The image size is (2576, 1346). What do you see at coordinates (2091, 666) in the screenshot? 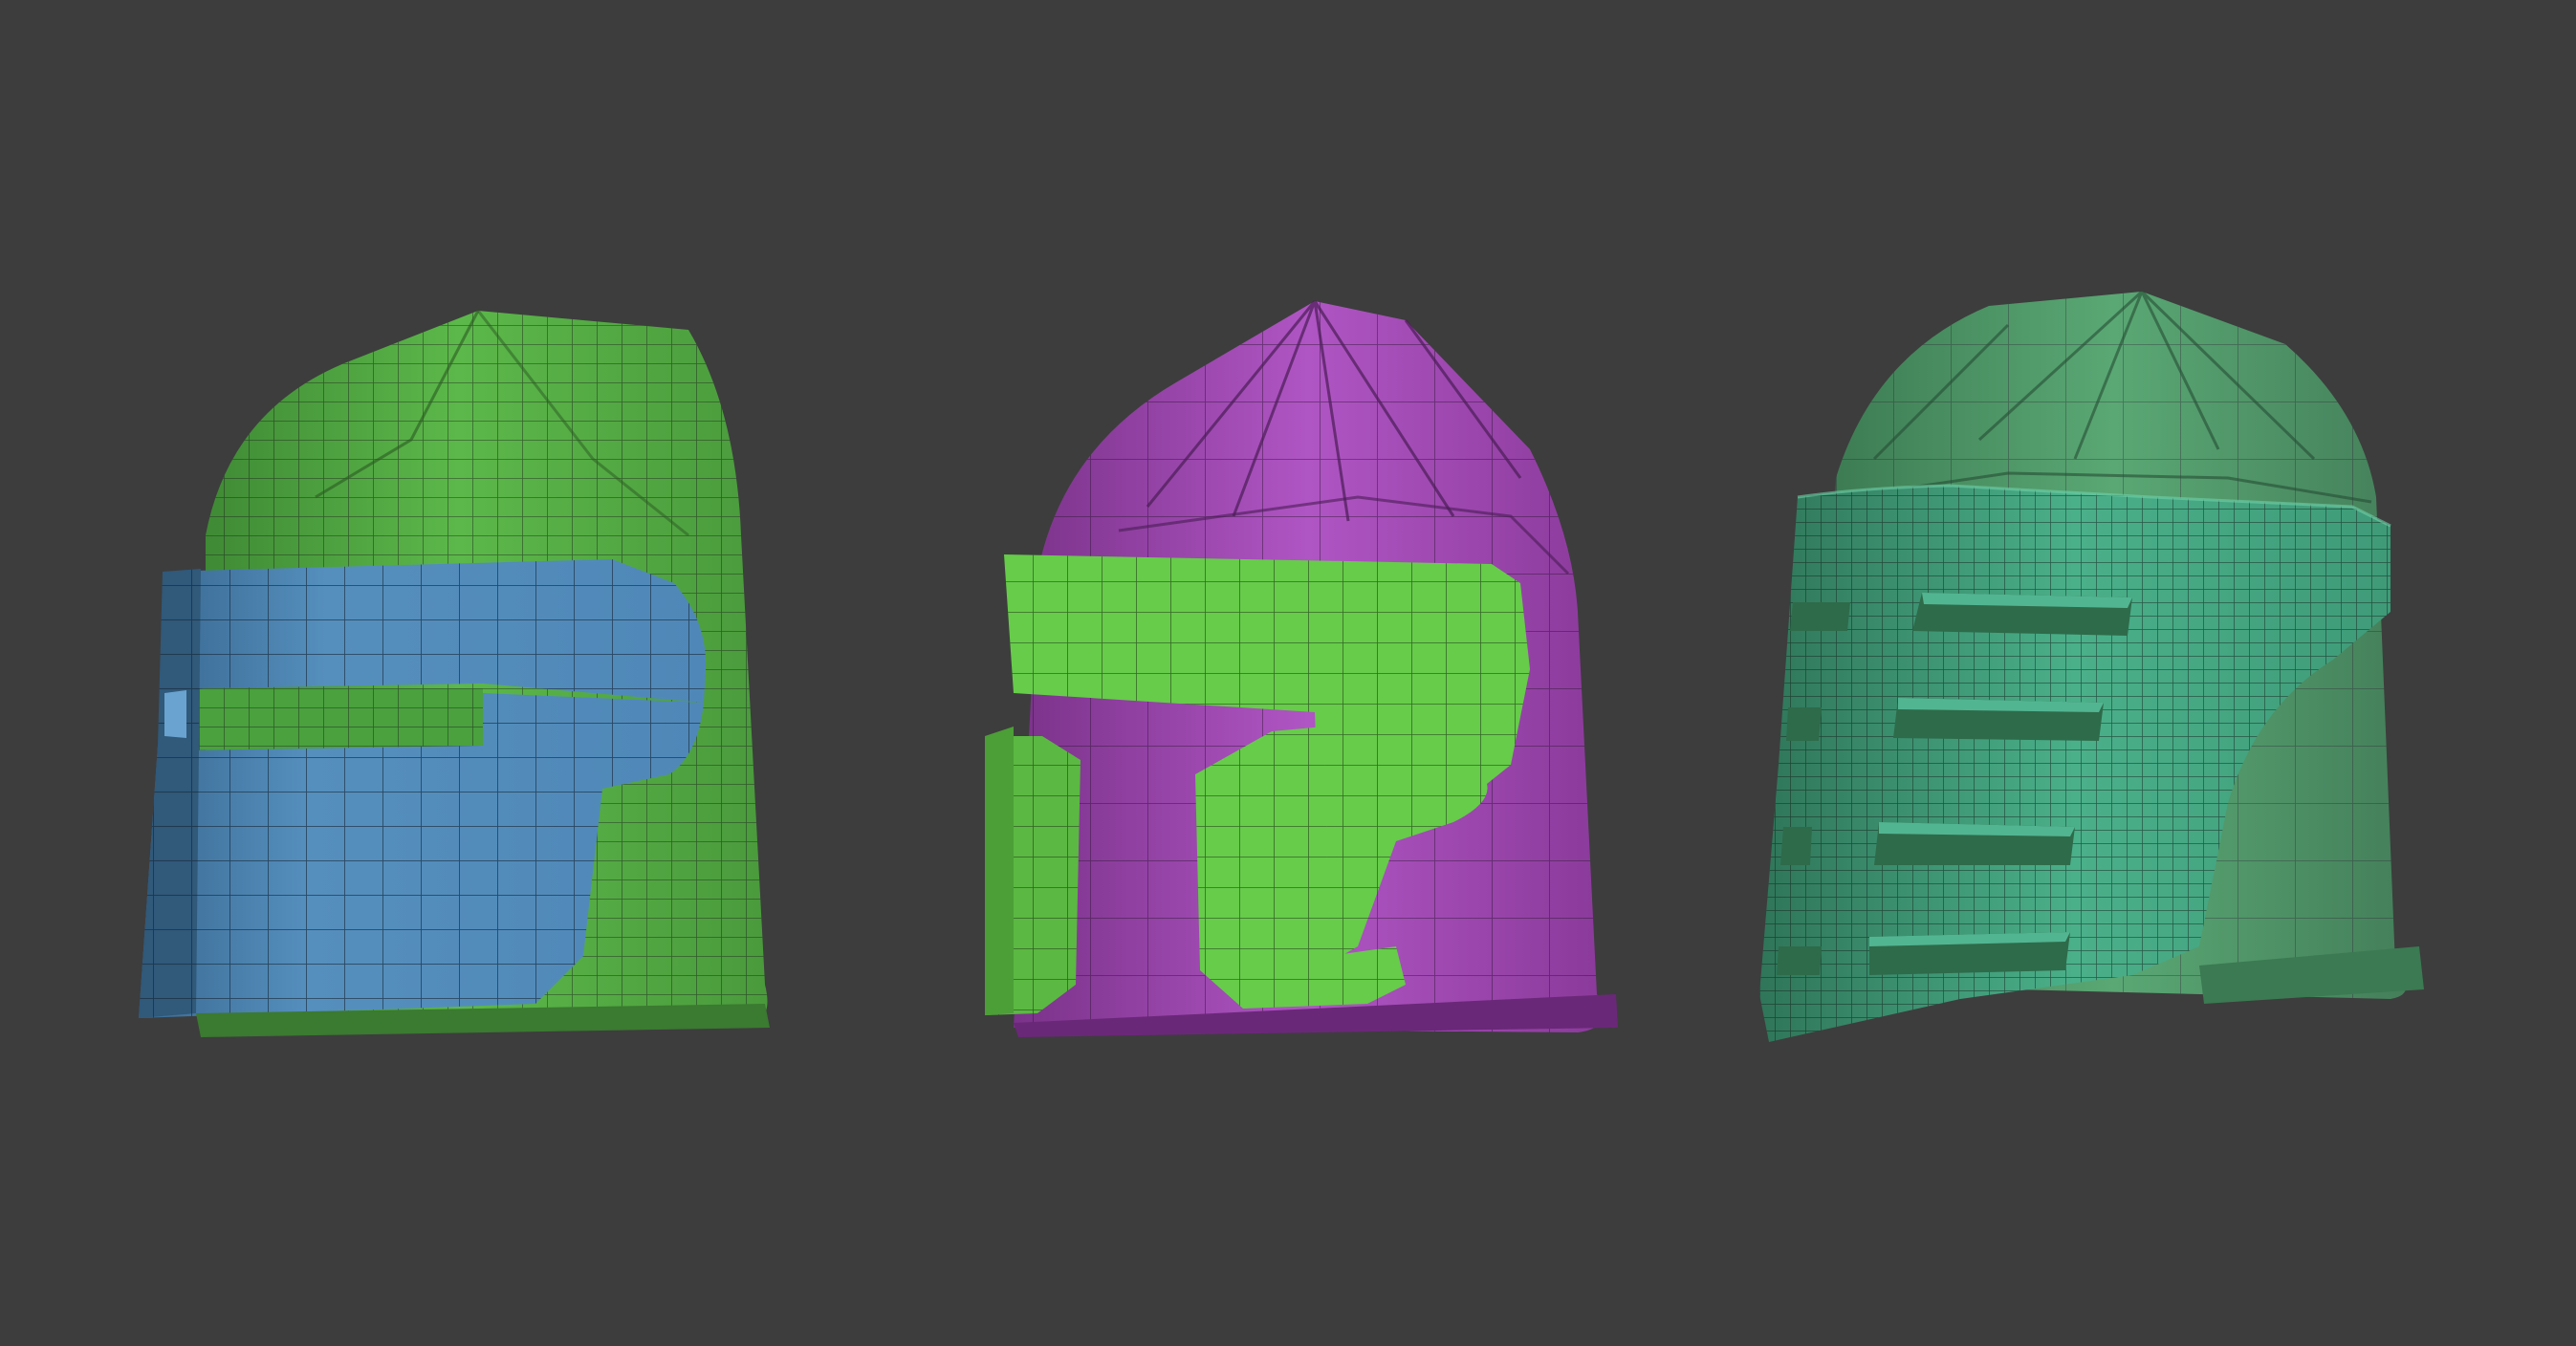
I see `helmet-right` at bounding box center [2091, 666].